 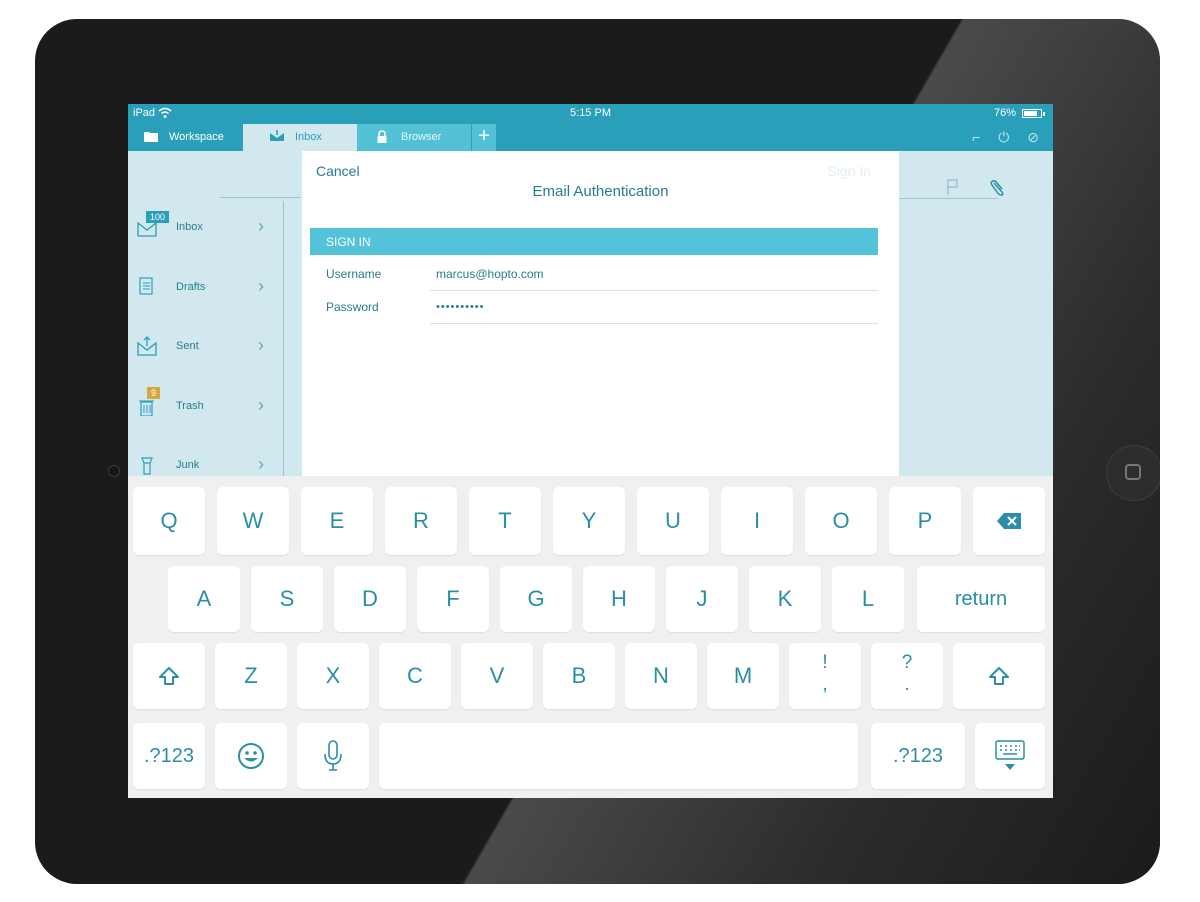 What do you see at coordinates (536, 599) in the screenshot?
I see `key-g: G` at bounding box center [536, 599].